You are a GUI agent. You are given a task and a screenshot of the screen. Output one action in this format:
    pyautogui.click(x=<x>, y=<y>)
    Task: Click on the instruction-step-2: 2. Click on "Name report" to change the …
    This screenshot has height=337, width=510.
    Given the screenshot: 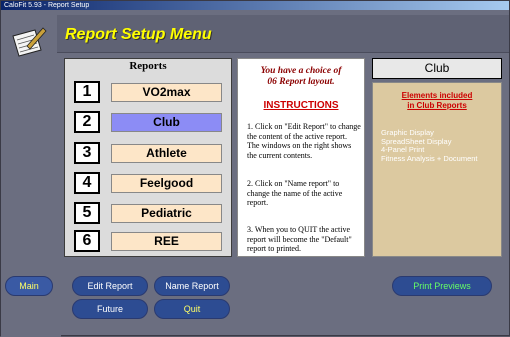 What is the action you would take?
    pyautogui.click(x=295, y=193)
    